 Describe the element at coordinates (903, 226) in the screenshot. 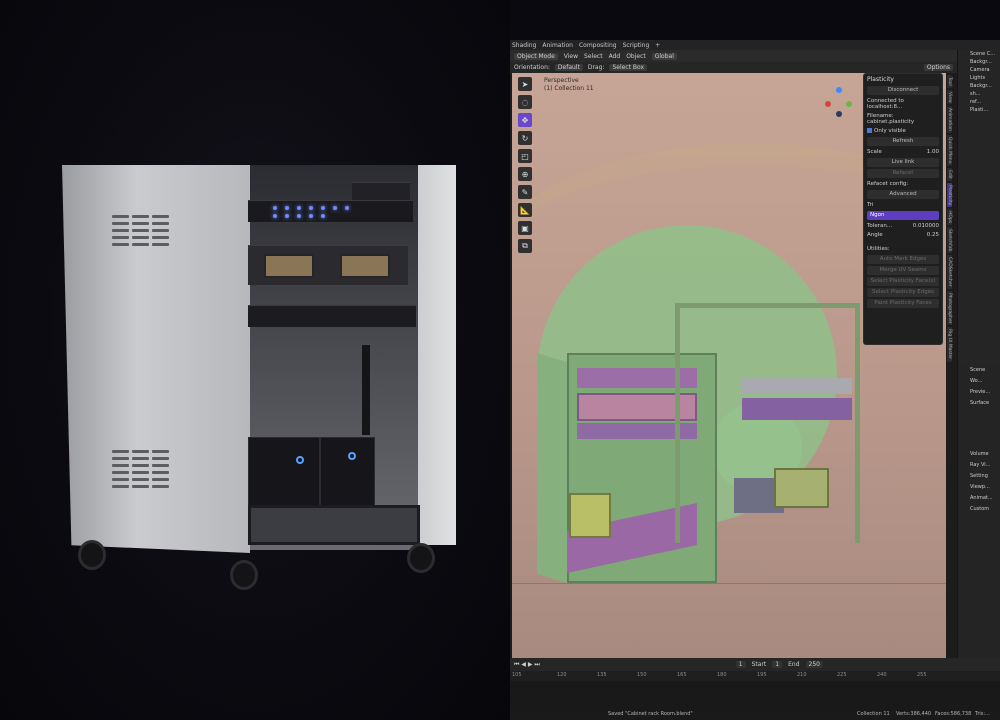

I see `tolerance-field: Toleran... 0.010000` at that location.